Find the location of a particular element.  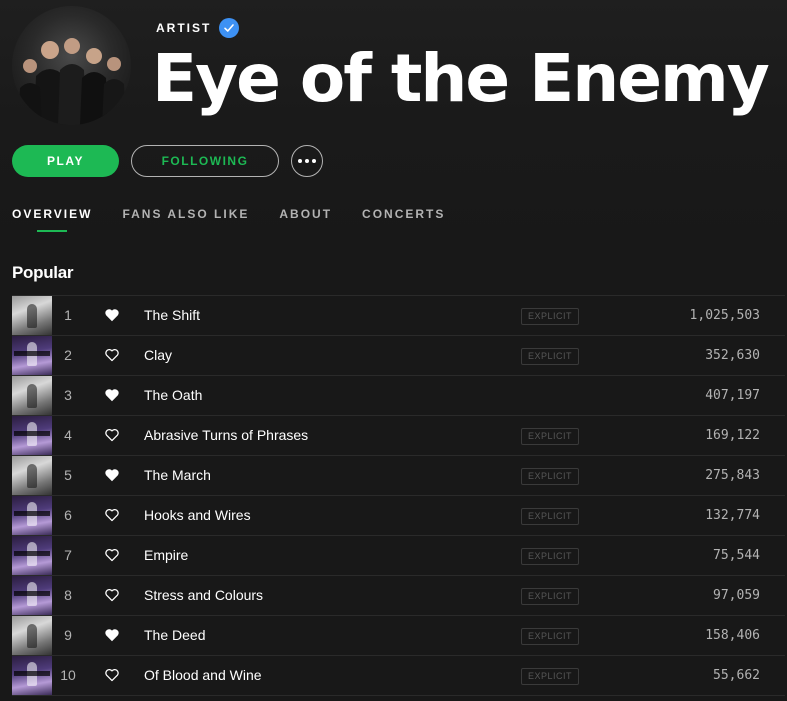

play-count: 132,774 is located at coordinates (732, 515).